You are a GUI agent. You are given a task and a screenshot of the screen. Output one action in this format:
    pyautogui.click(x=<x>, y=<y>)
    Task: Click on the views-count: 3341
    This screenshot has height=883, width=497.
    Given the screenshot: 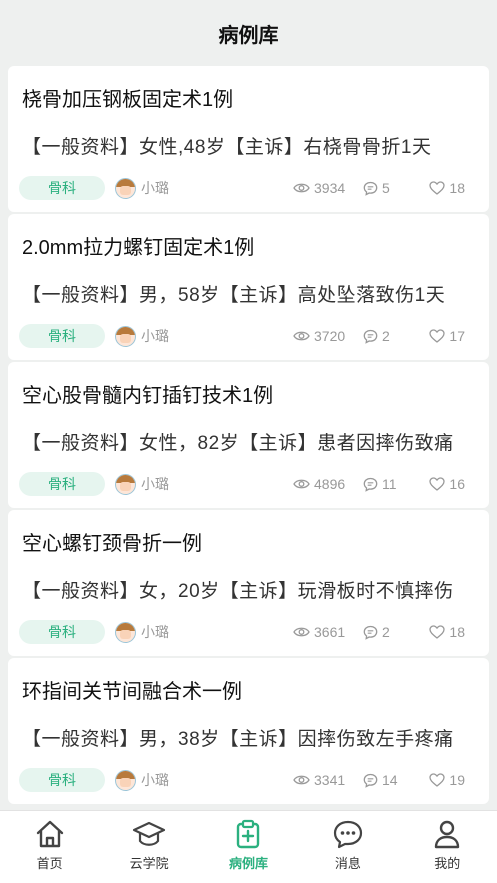 What is the action you would take?
    pyautogui.click(x=330, y=780)
    